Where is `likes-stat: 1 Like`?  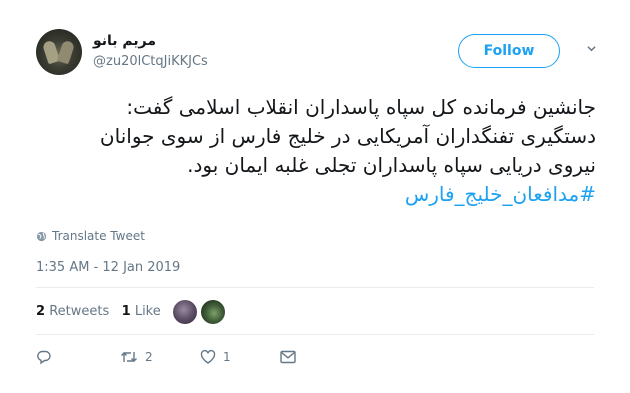
likes-stat: 1 Like is located at coordinates (141, 311).